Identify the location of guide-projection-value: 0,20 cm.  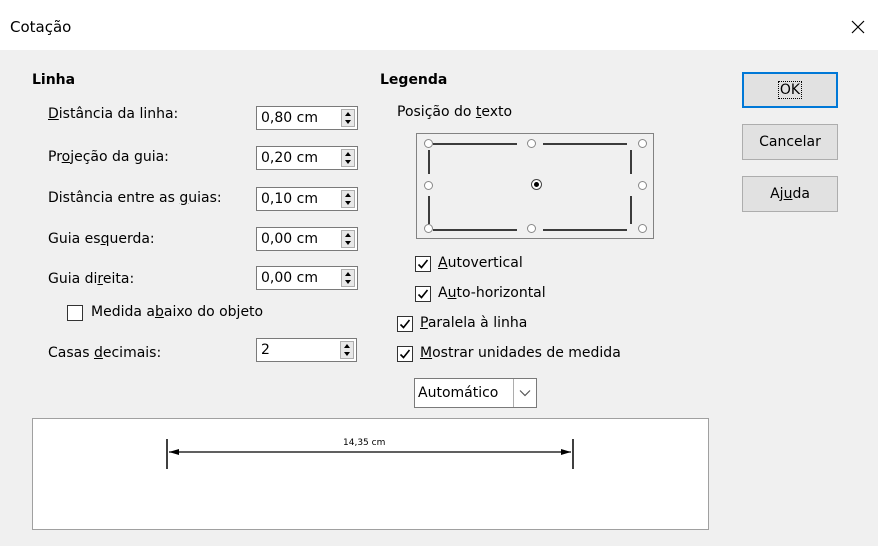
(289, 158).